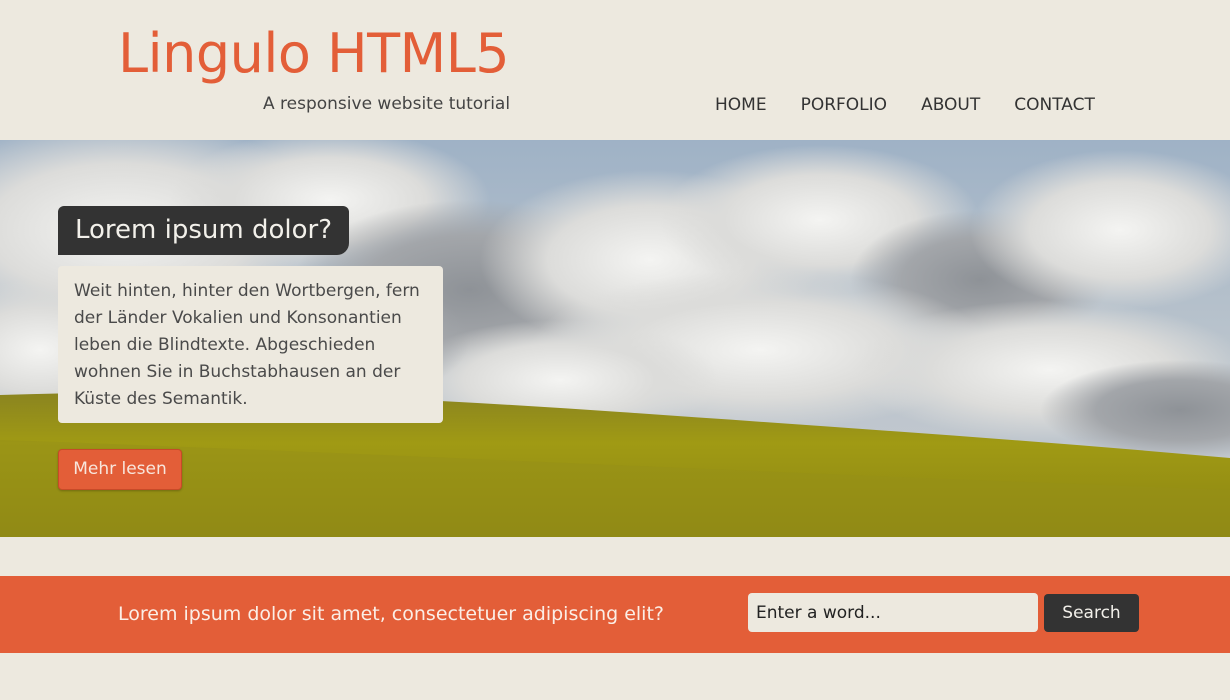  What do you see at coordinates (844, 105) in the screenshot?
I see `nav-item-portfolio: PORFOLIO` at bounding box center [844, 105].